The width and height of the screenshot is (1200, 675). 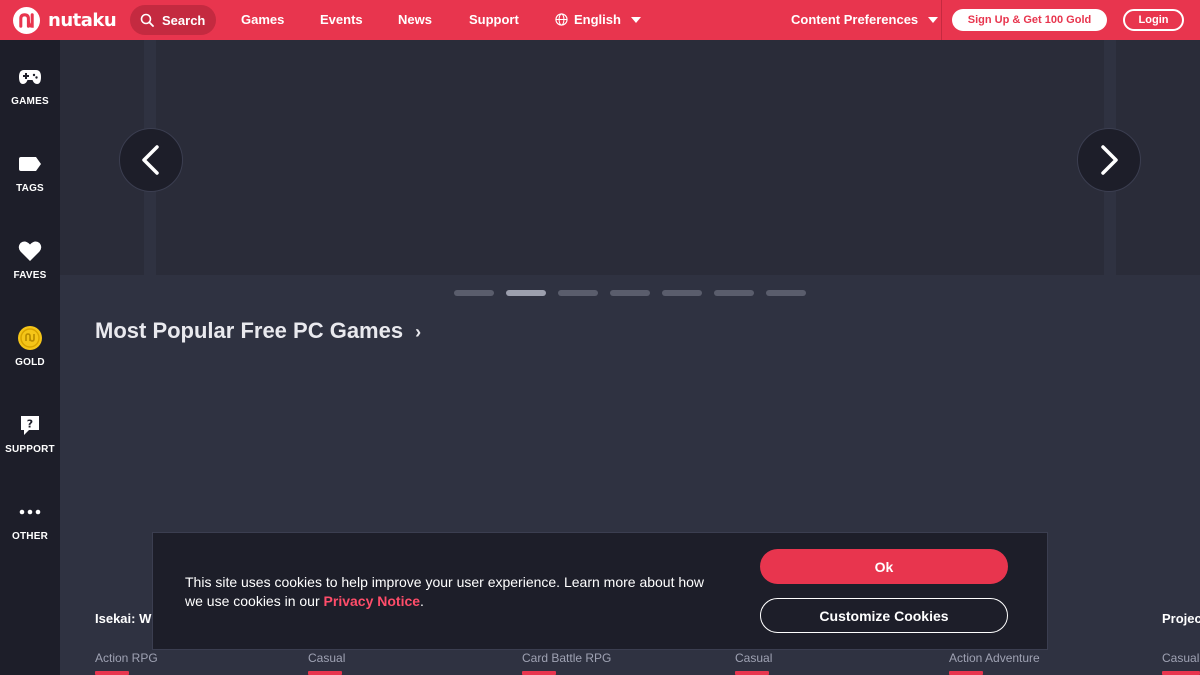 What do you see at coordinates (30, 181) in the screenshot?
I see `sidebar-item-tags: TAGS` at bounding box center [30, 181].